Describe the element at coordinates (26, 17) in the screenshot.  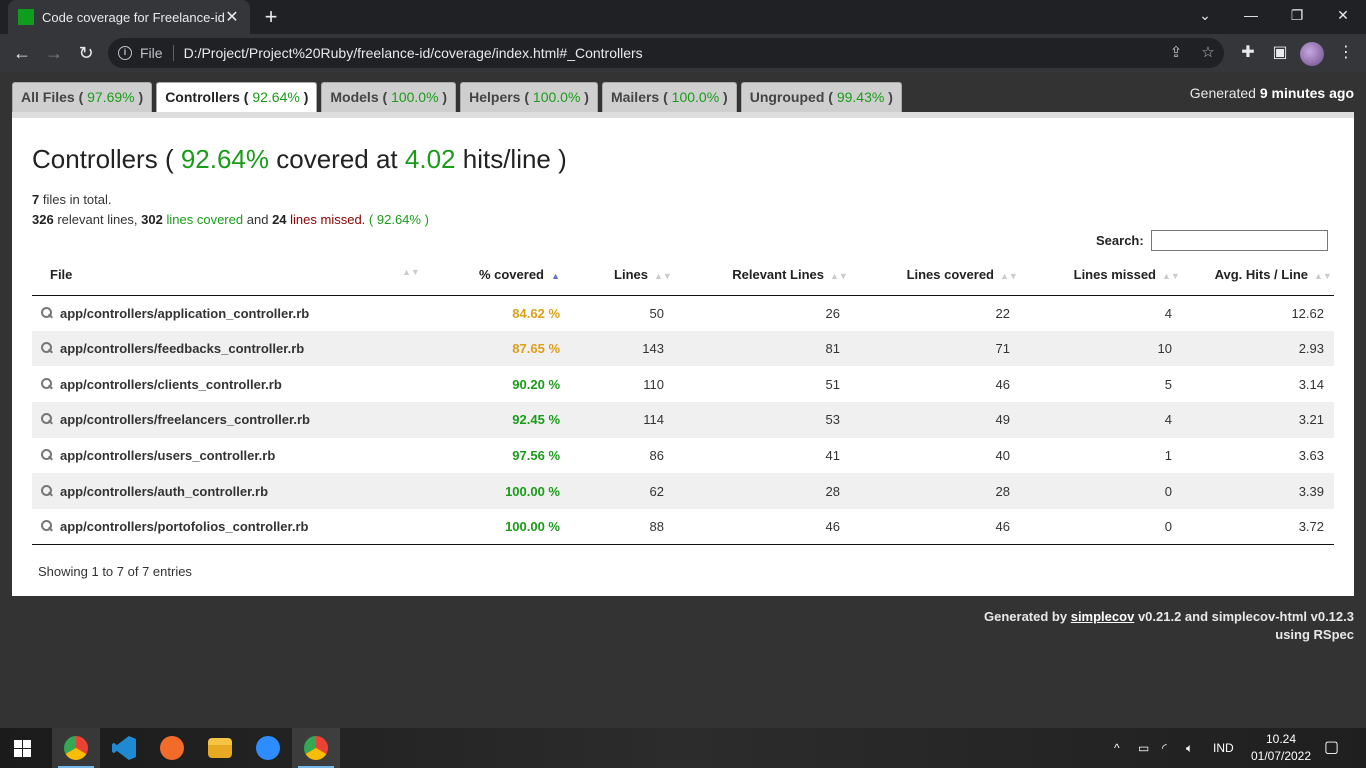
I see `favicon-icon` at that location.